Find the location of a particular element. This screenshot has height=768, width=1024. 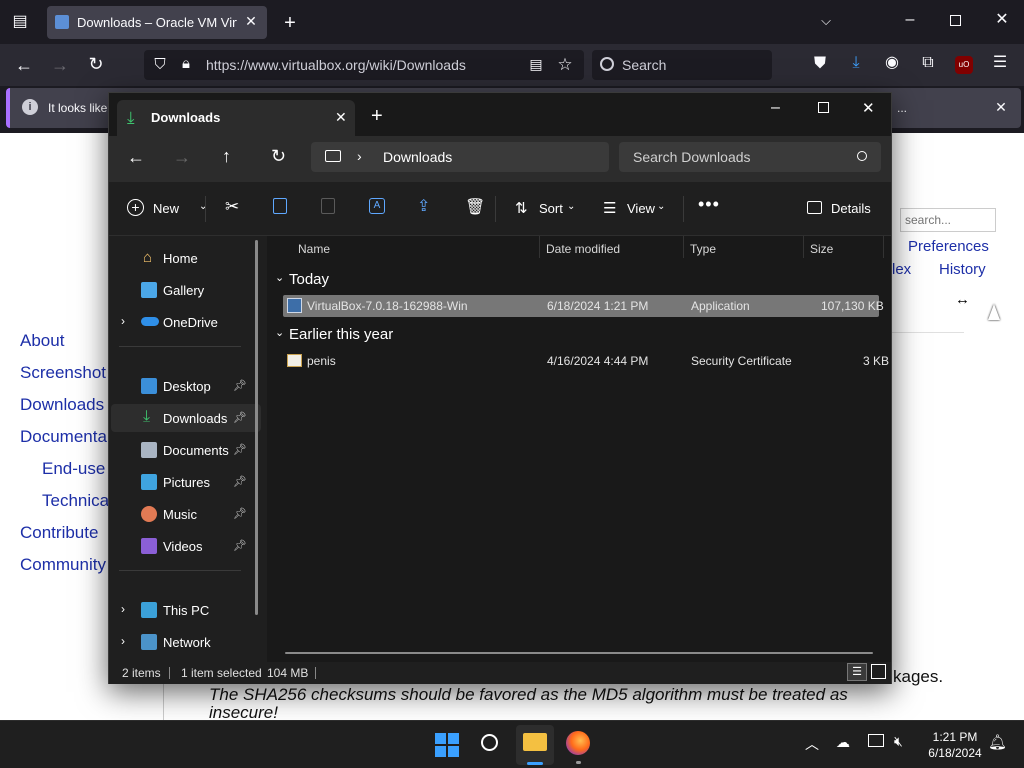

nav-scrollbar is located at coordinates (256, 427).